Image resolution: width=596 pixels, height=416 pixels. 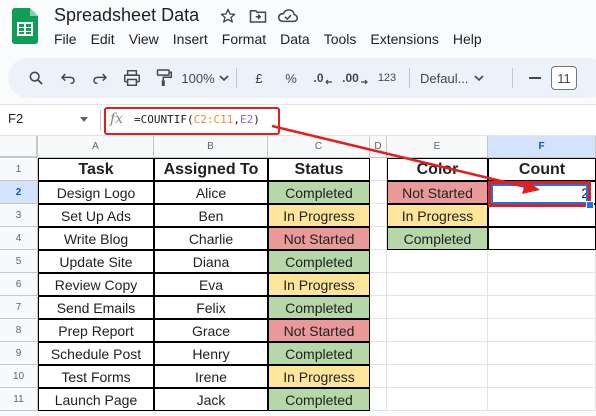 I want to click on menu-tools: Tools, so click(x=340, y=39).